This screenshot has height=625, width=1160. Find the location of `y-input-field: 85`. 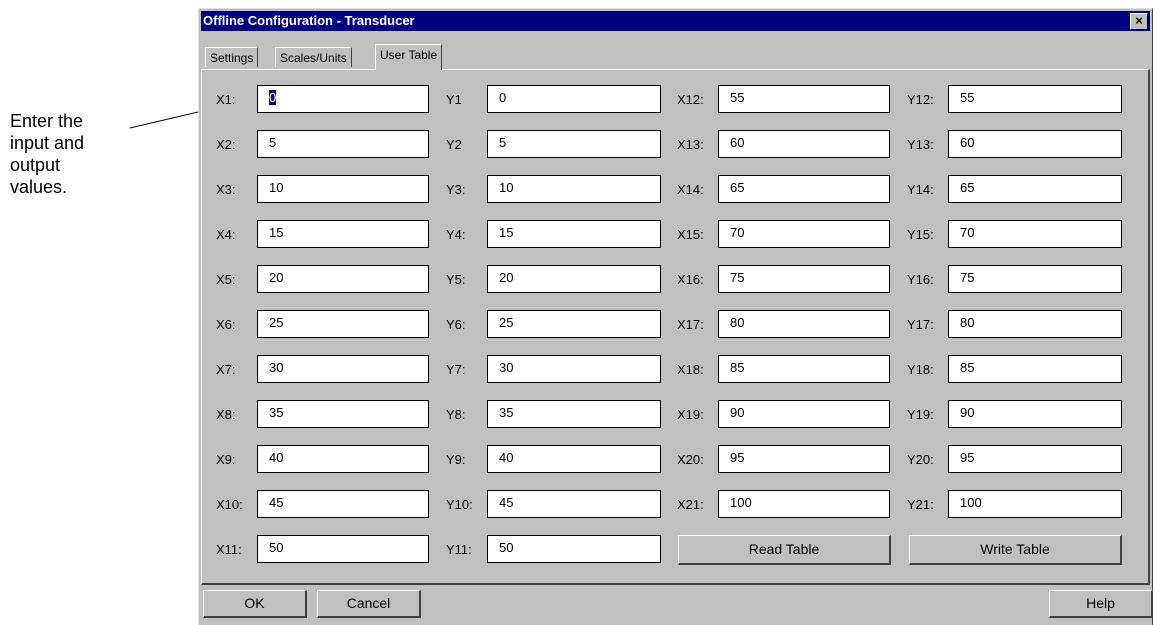

y-input-field: 85 is located at coordinates (1035, 369).